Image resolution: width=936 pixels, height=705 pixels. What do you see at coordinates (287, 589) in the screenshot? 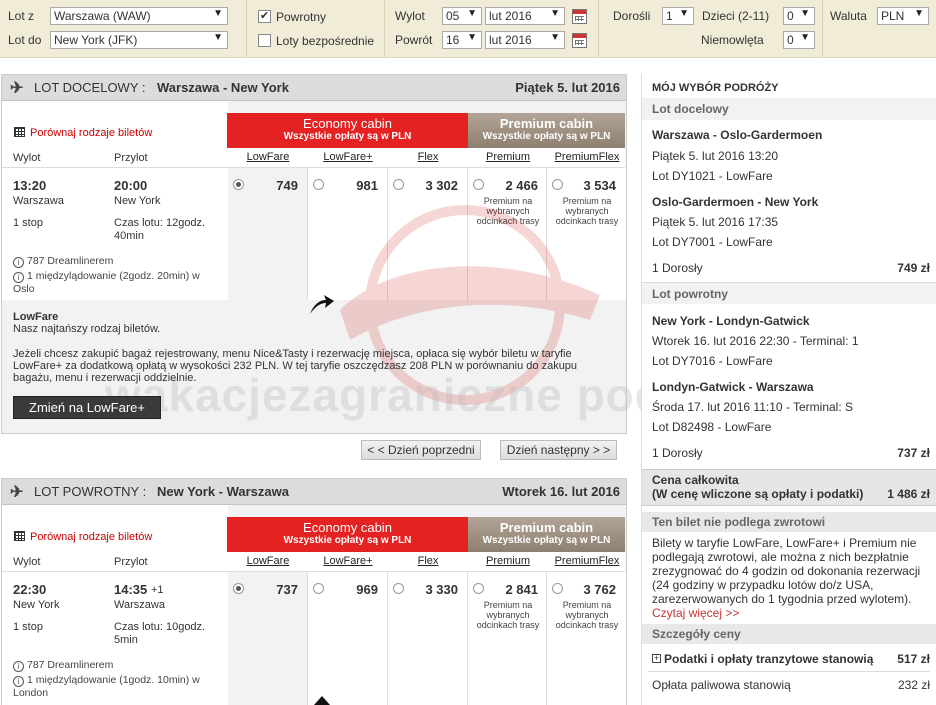
I see `price-lowfare: 737` at bounding box center [287, 589].